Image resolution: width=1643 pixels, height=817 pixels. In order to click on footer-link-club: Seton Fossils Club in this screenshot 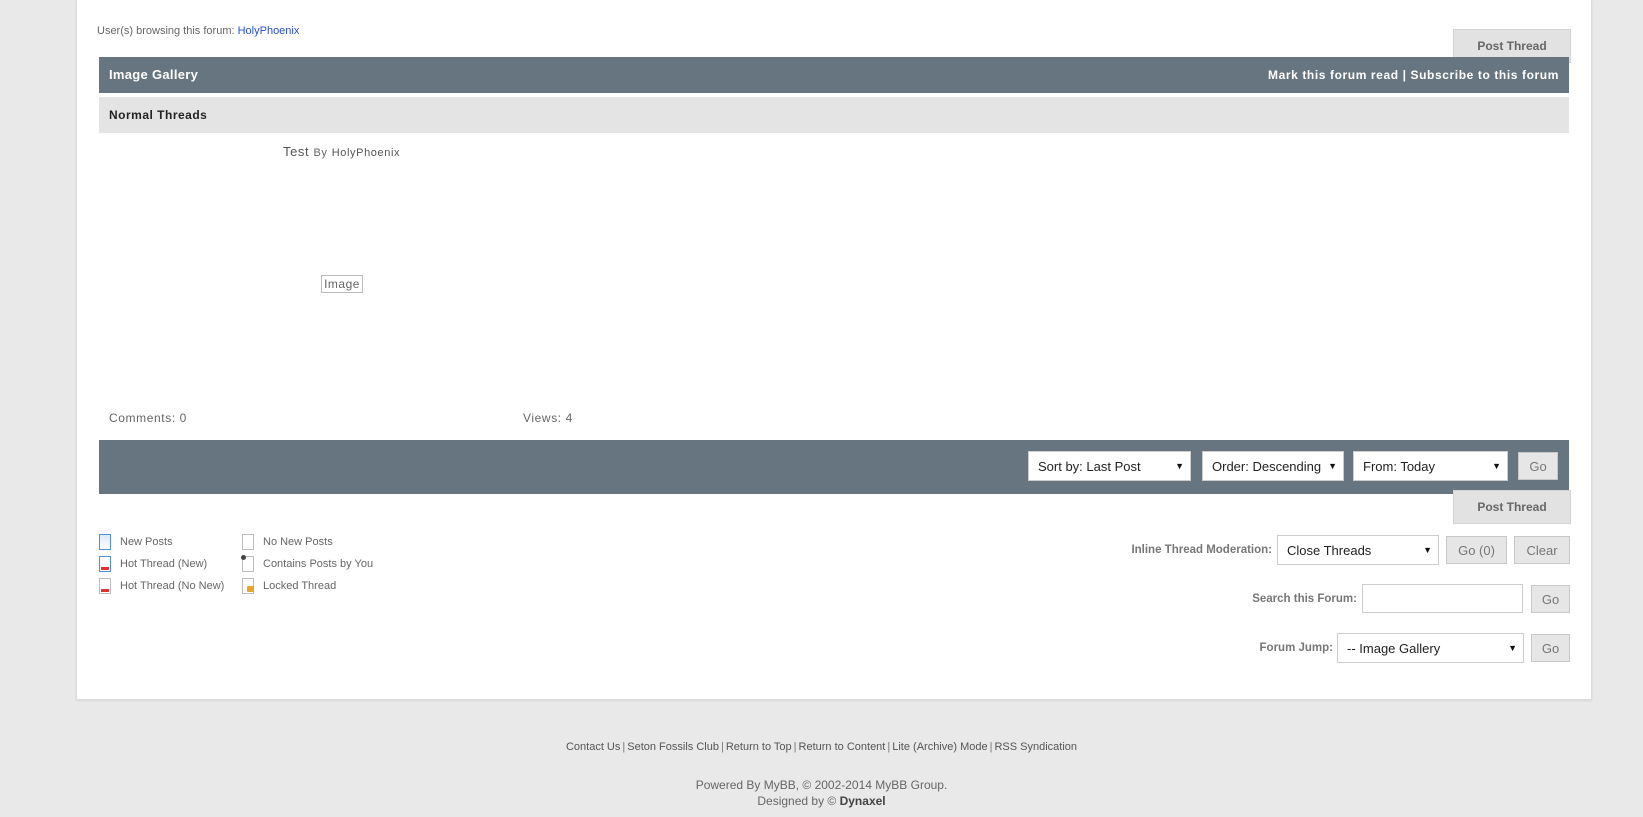, I will do `click(673, 747)`.